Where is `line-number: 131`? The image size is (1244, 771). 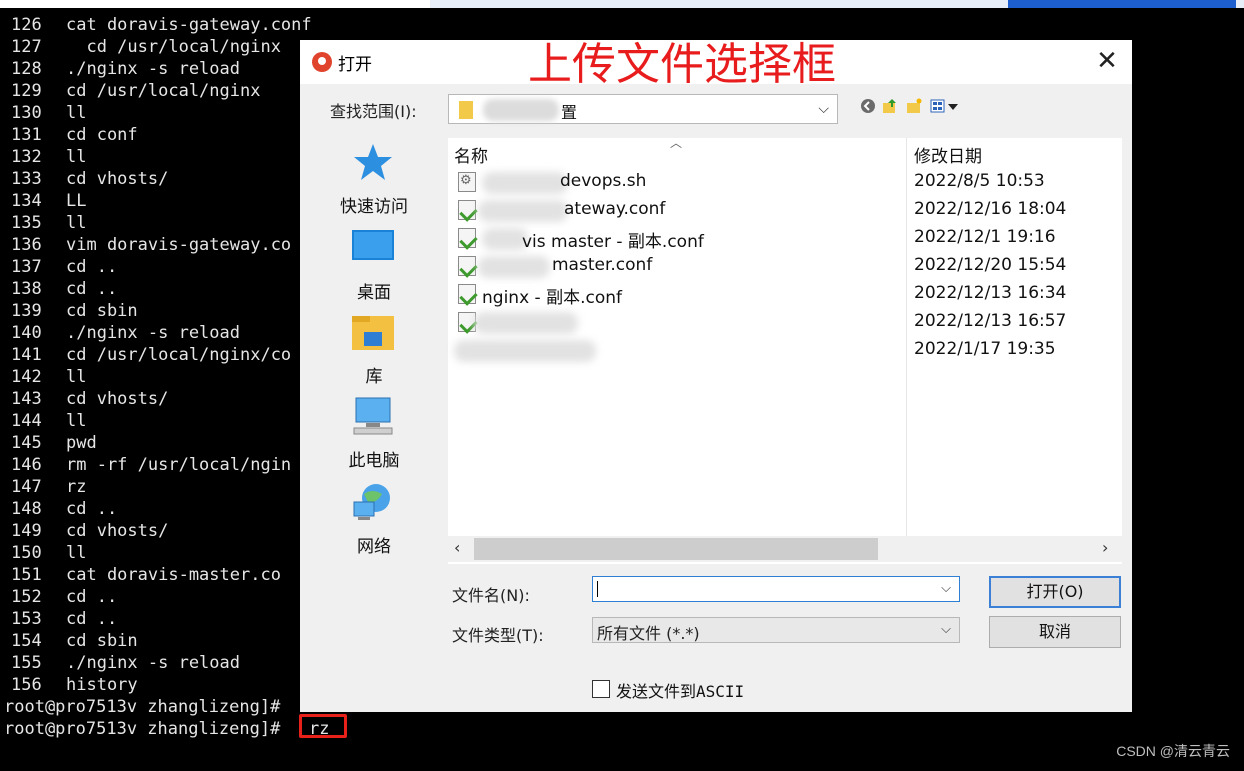
line-number: 131 is located at coordinates (26, 135).